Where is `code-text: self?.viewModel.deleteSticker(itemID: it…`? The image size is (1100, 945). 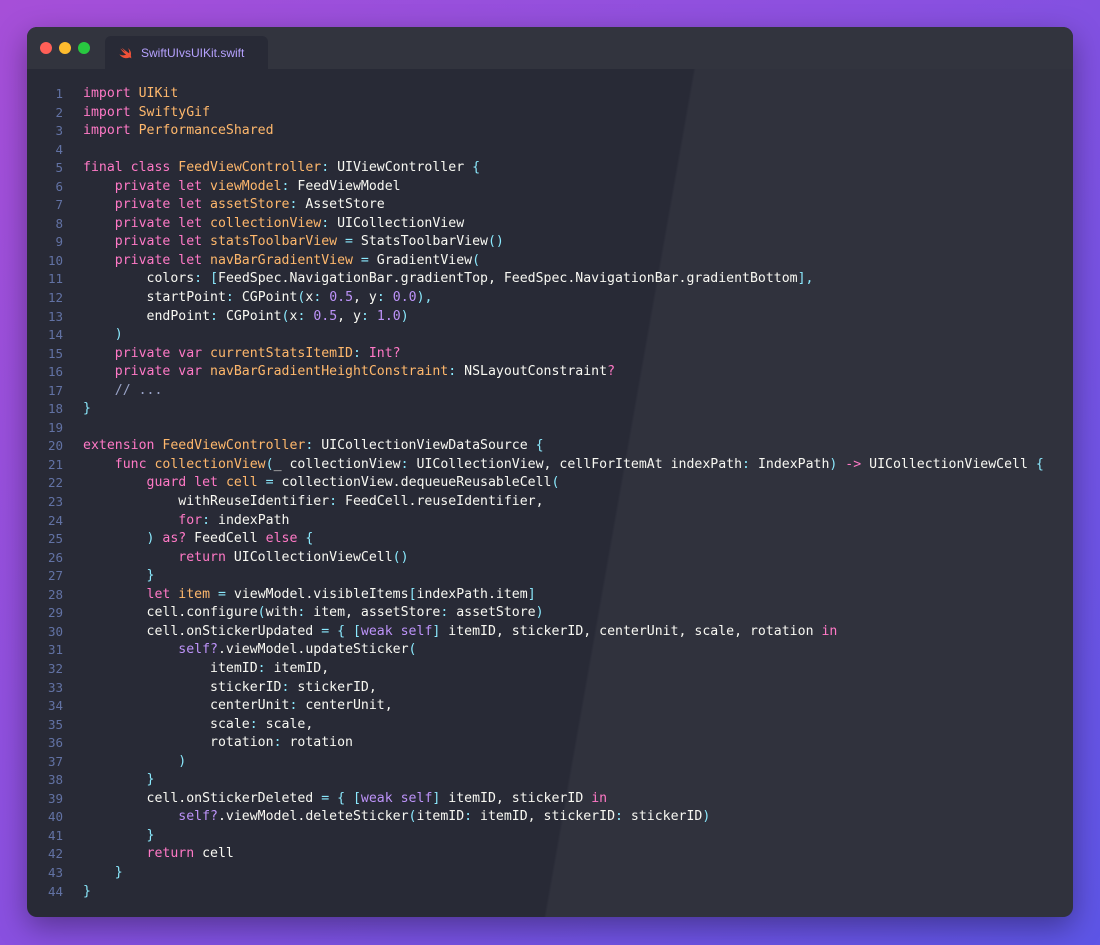
code-text: self?.viewModel.deleteSticker(itemID: it… is located at coordinates (386, 817).